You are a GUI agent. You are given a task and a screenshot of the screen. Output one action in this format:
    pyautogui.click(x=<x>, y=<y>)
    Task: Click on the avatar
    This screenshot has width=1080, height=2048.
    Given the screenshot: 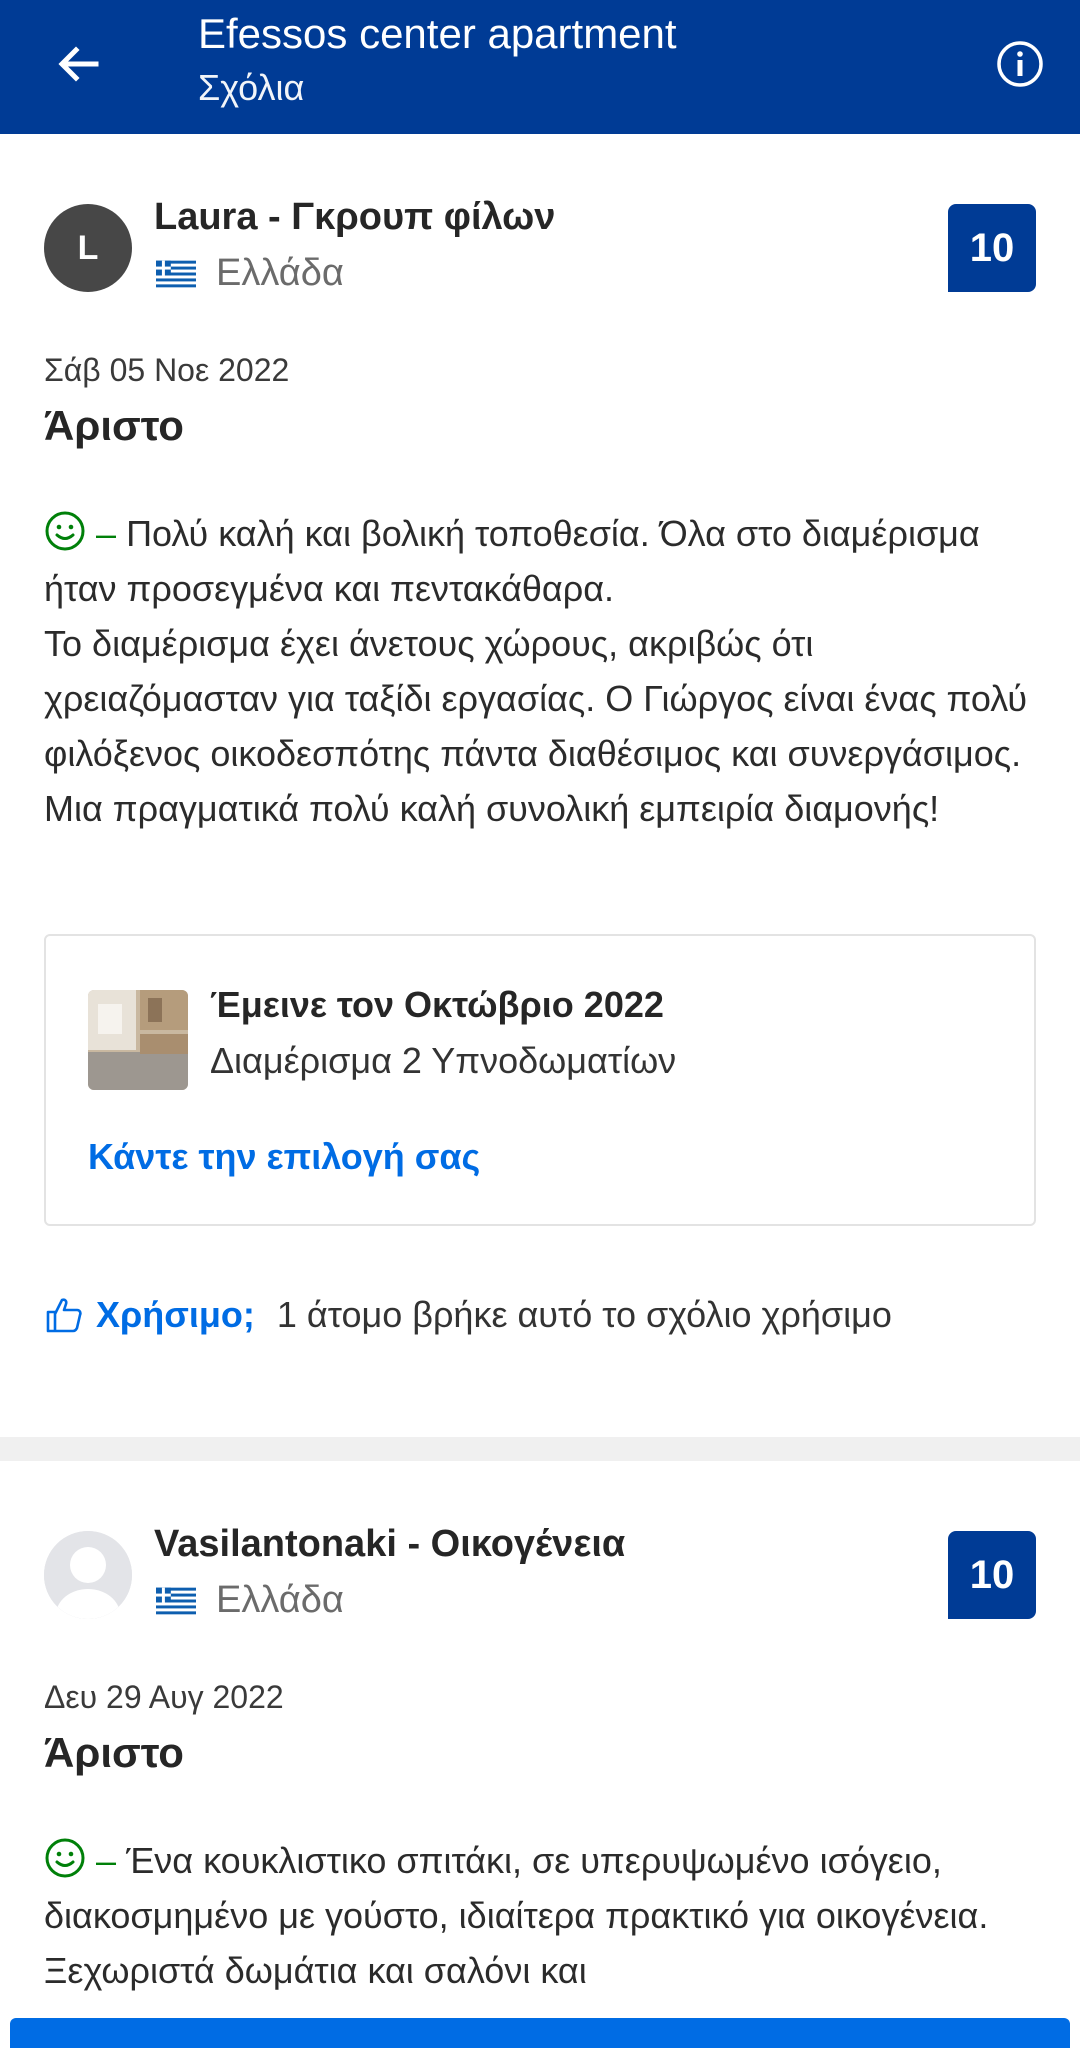 What is the action you would take?
    pyautogui.click(x=88, y=1575)
    